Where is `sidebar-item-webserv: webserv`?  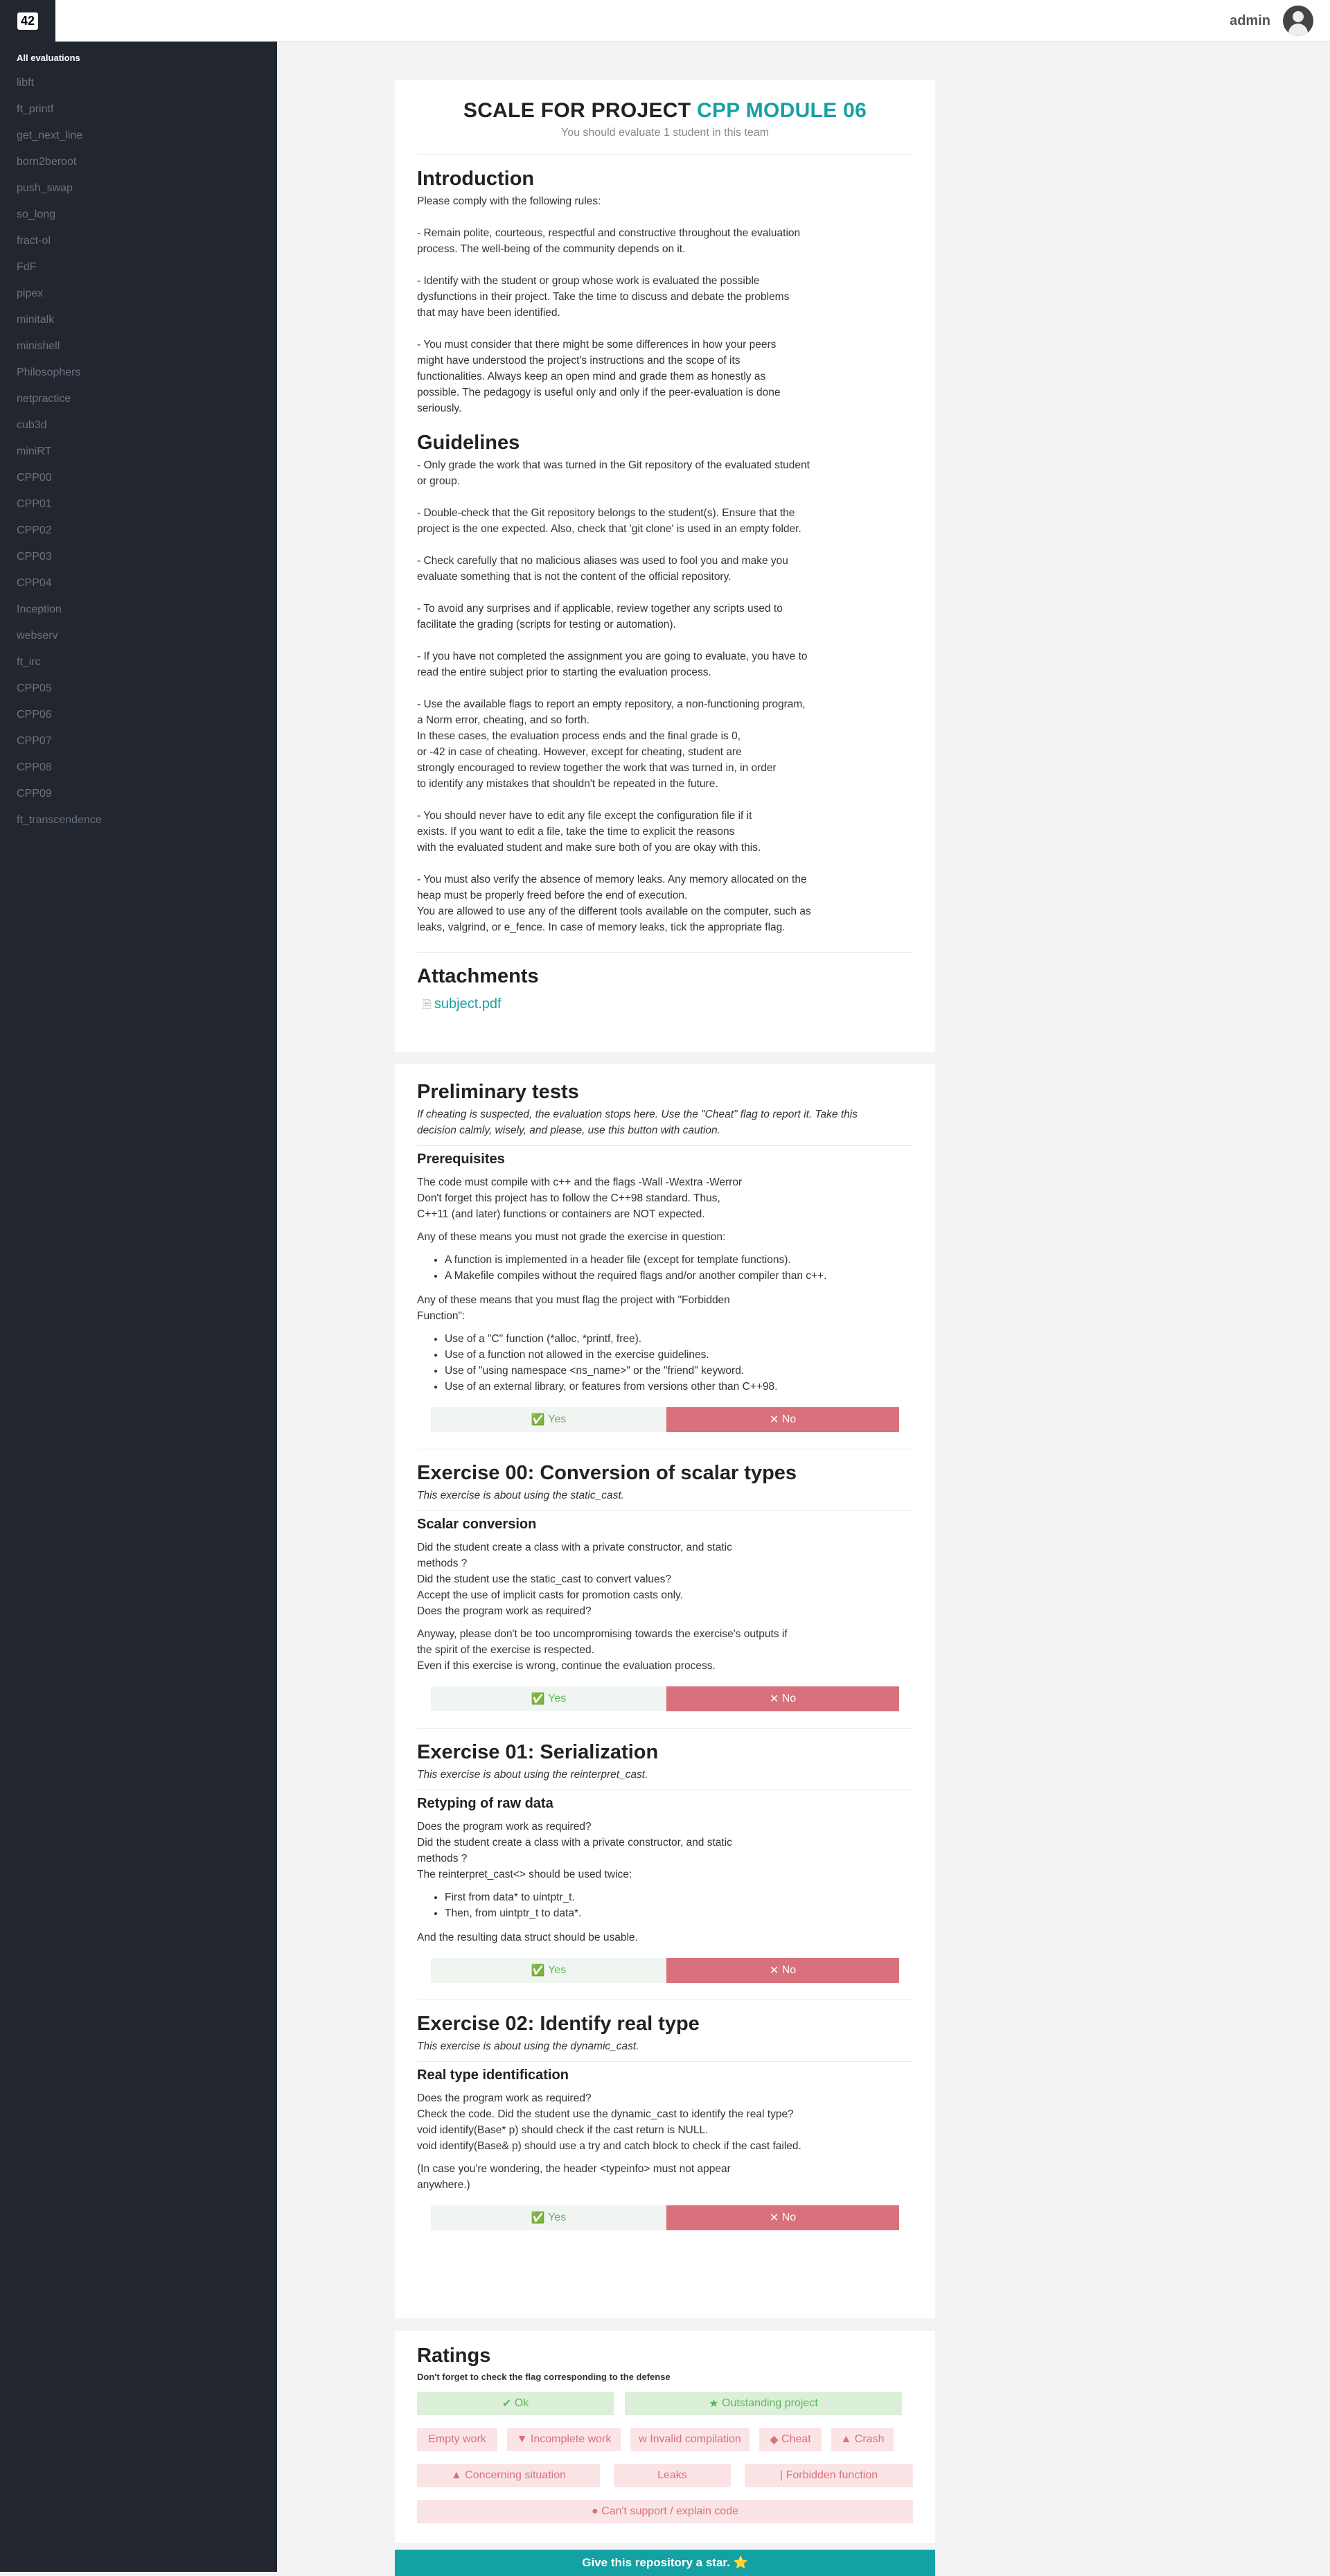 sidebar-item-webserv: webserv is located at coordinates (138, 636).